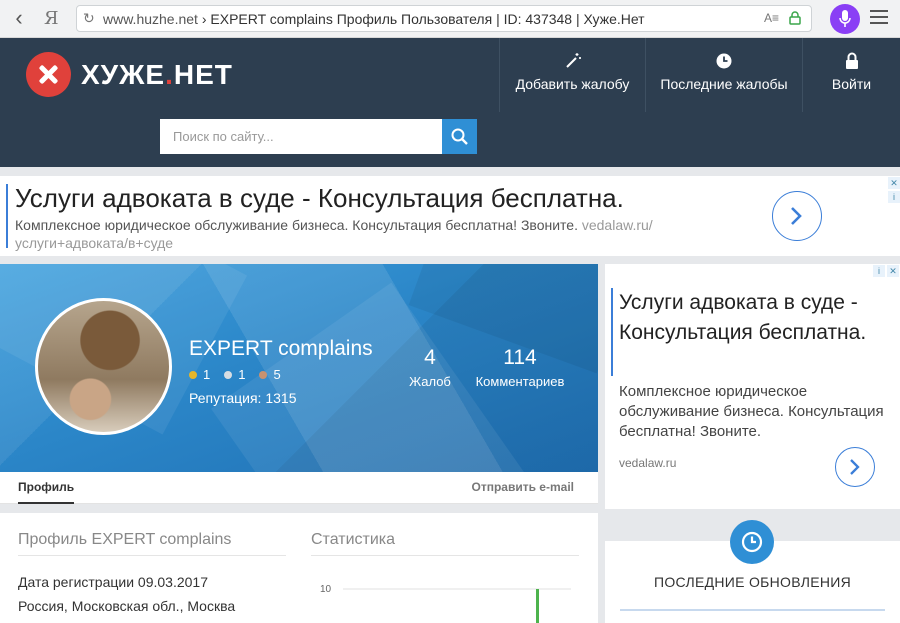  Describe the element at coordinates (752, 610) in the screenshot. I see `recent-updates-divider` at that location.